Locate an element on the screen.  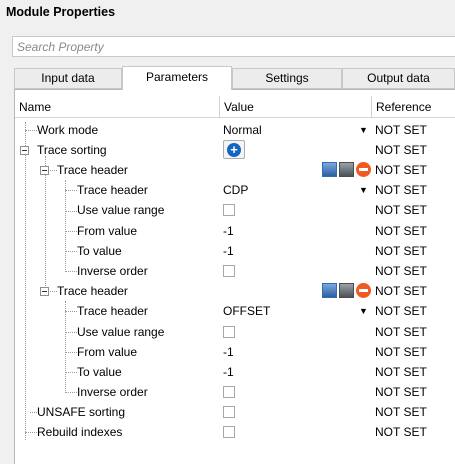
column-header-reference: Reference is located at coordinates (413, 107).